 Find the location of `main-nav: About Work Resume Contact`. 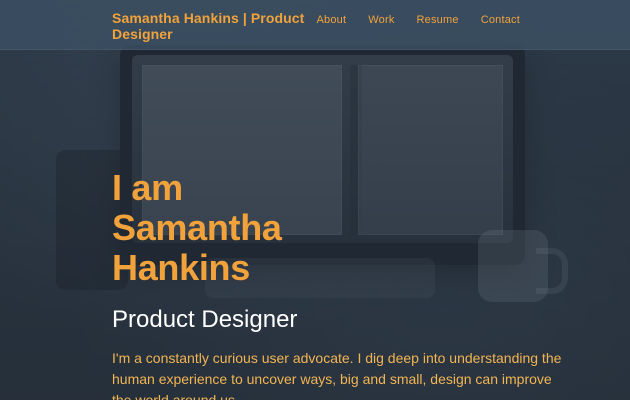

main-nav: About Work Resume Contact is located at coordinates (419, 20).